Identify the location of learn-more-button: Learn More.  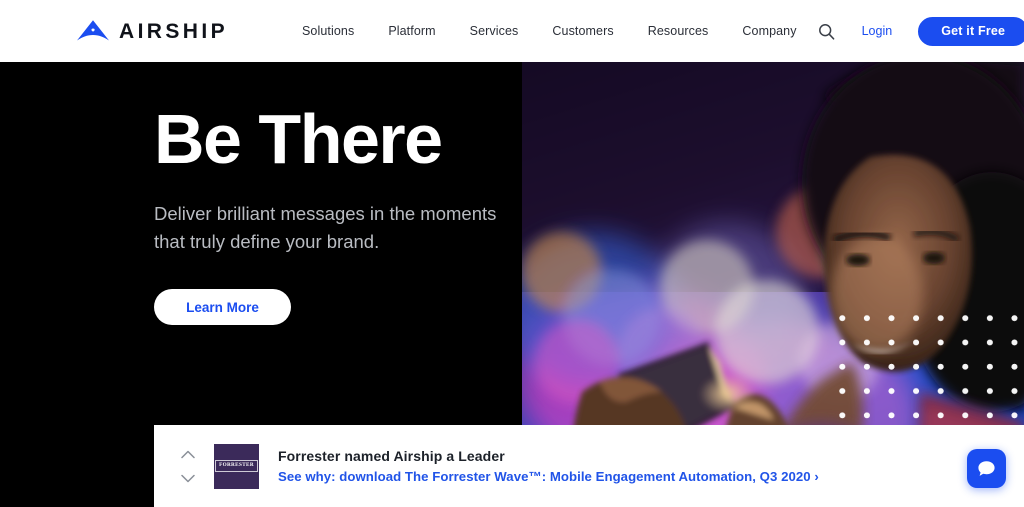
(222, 307).